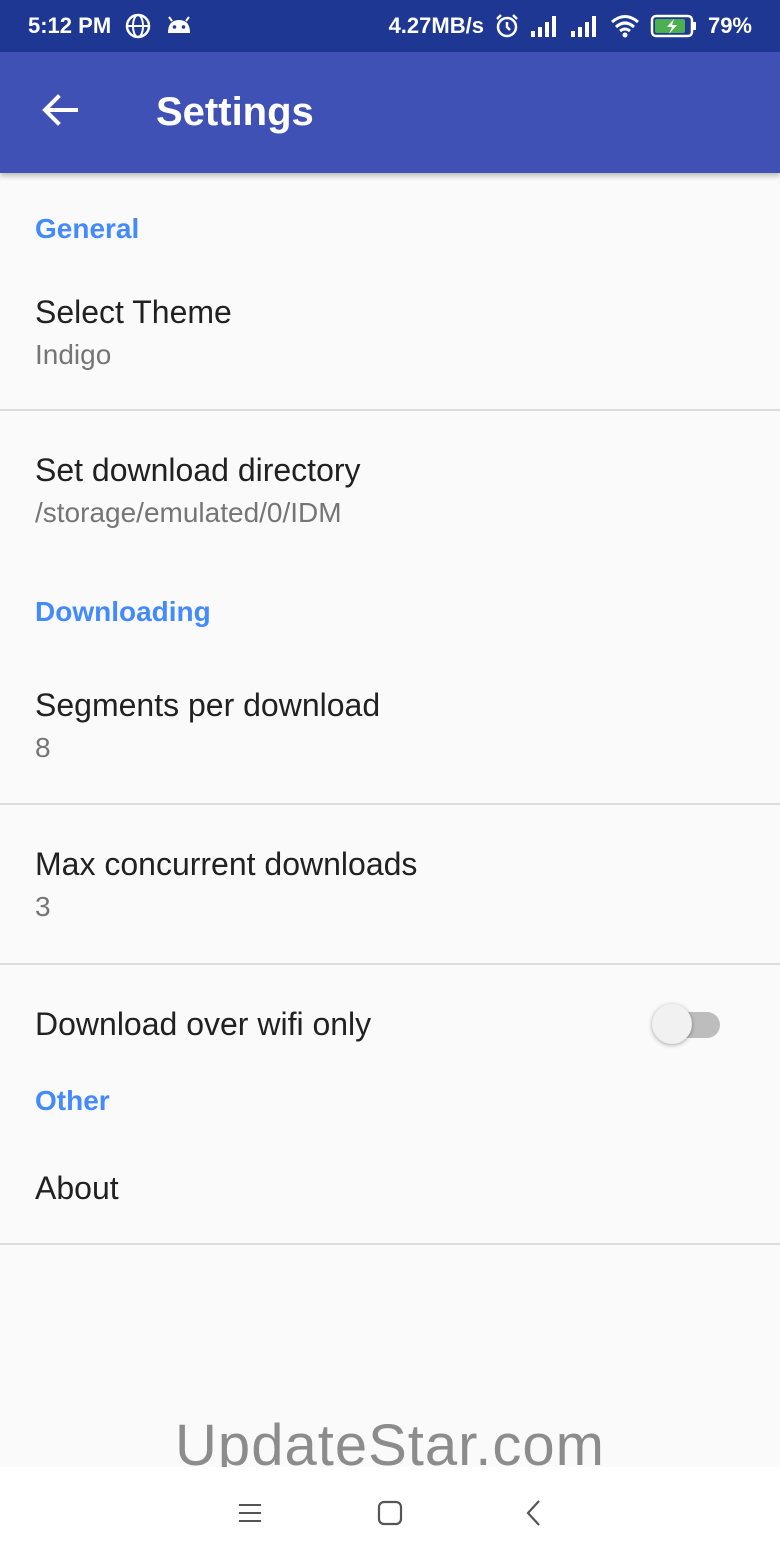  I want to click on battery-charging-icon, so click(674, 26).